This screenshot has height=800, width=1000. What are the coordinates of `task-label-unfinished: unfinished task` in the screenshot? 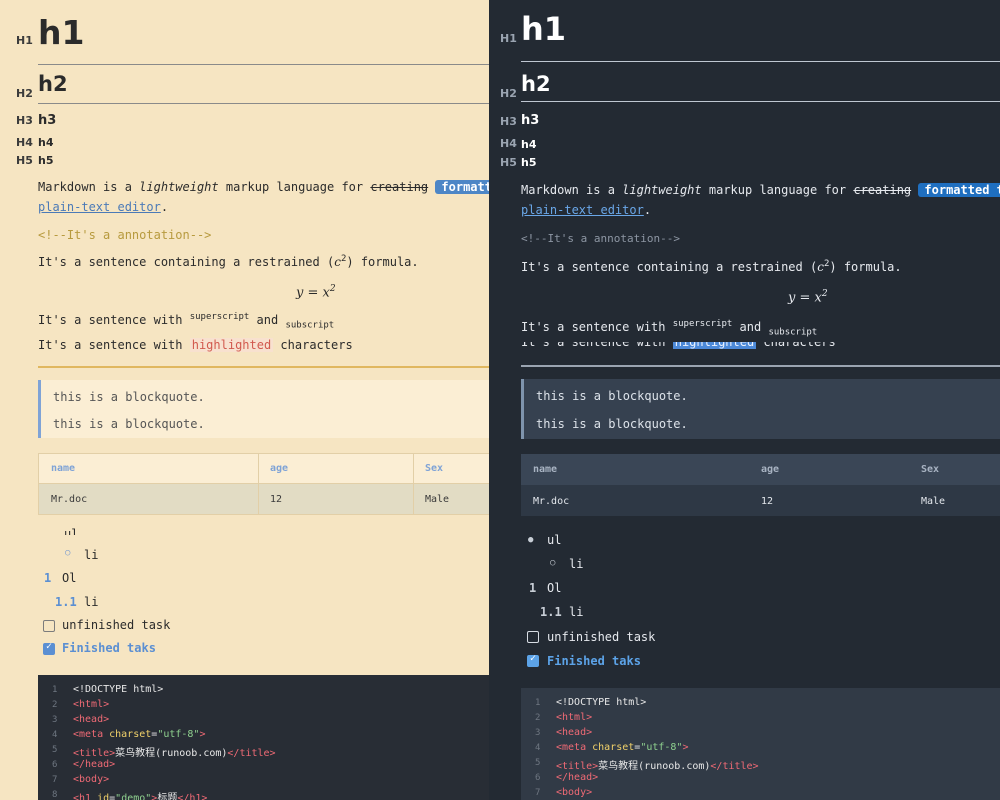 It's located at (116, 625).